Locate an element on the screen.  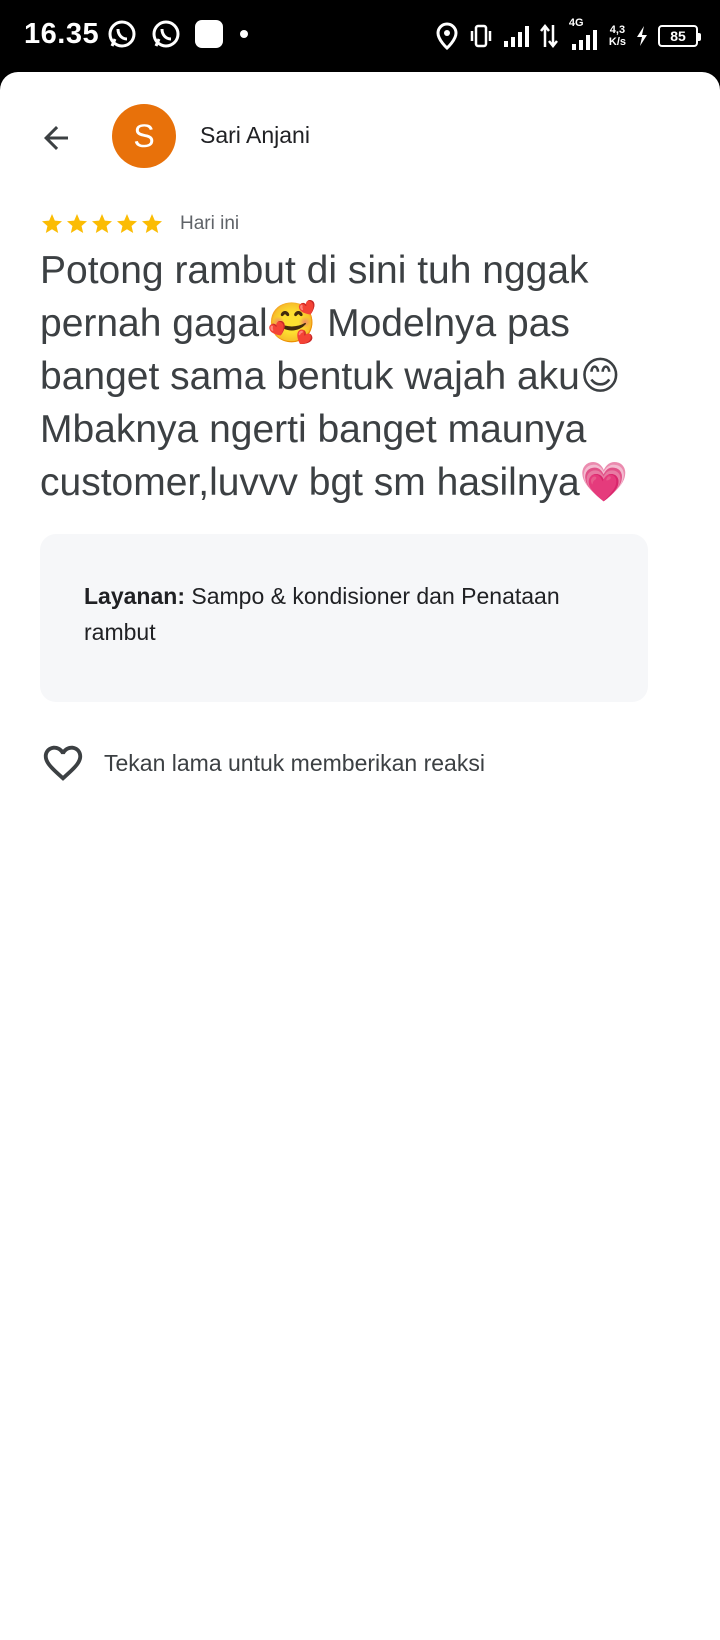
network-type: 4G is located at coordinates (576, 23).